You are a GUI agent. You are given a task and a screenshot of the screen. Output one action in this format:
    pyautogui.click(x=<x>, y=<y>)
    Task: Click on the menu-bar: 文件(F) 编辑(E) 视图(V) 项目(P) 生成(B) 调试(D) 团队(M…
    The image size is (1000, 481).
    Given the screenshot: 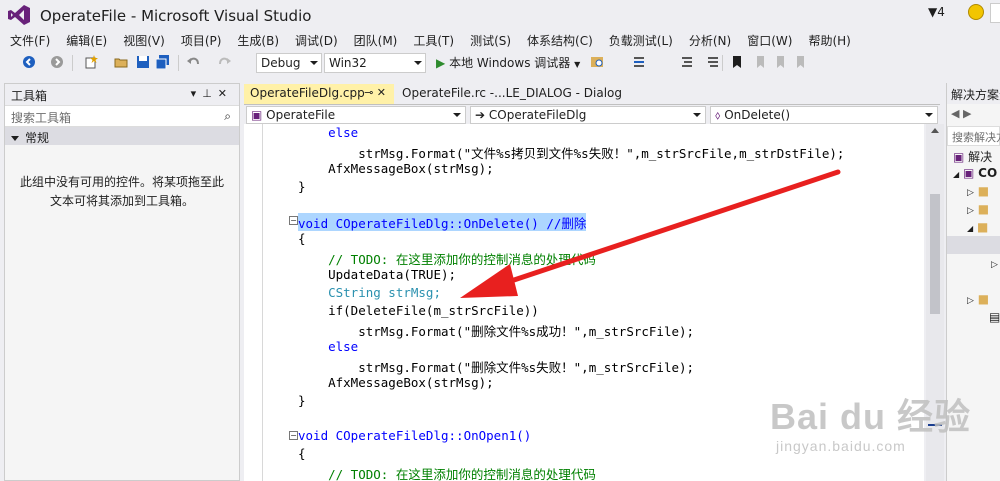 What is the action you would take?
    pyautogui.click(x=500, y=40)
    